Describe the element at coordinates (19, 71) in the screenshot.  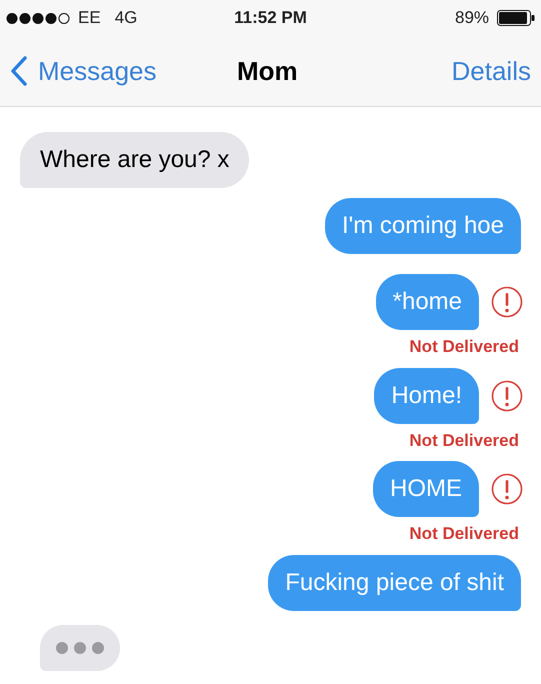
I see `chevron-left-icon` at that location.